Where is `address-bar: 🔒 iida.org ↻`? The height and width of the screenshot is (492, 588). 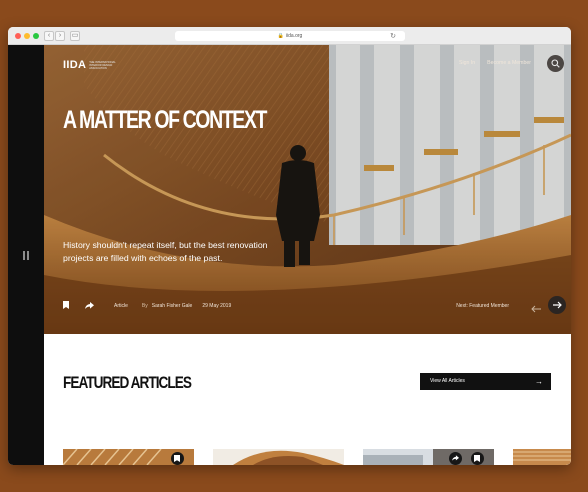
address-bar: 🔒 iida.org ↻ is located at coordinates (290, 36).